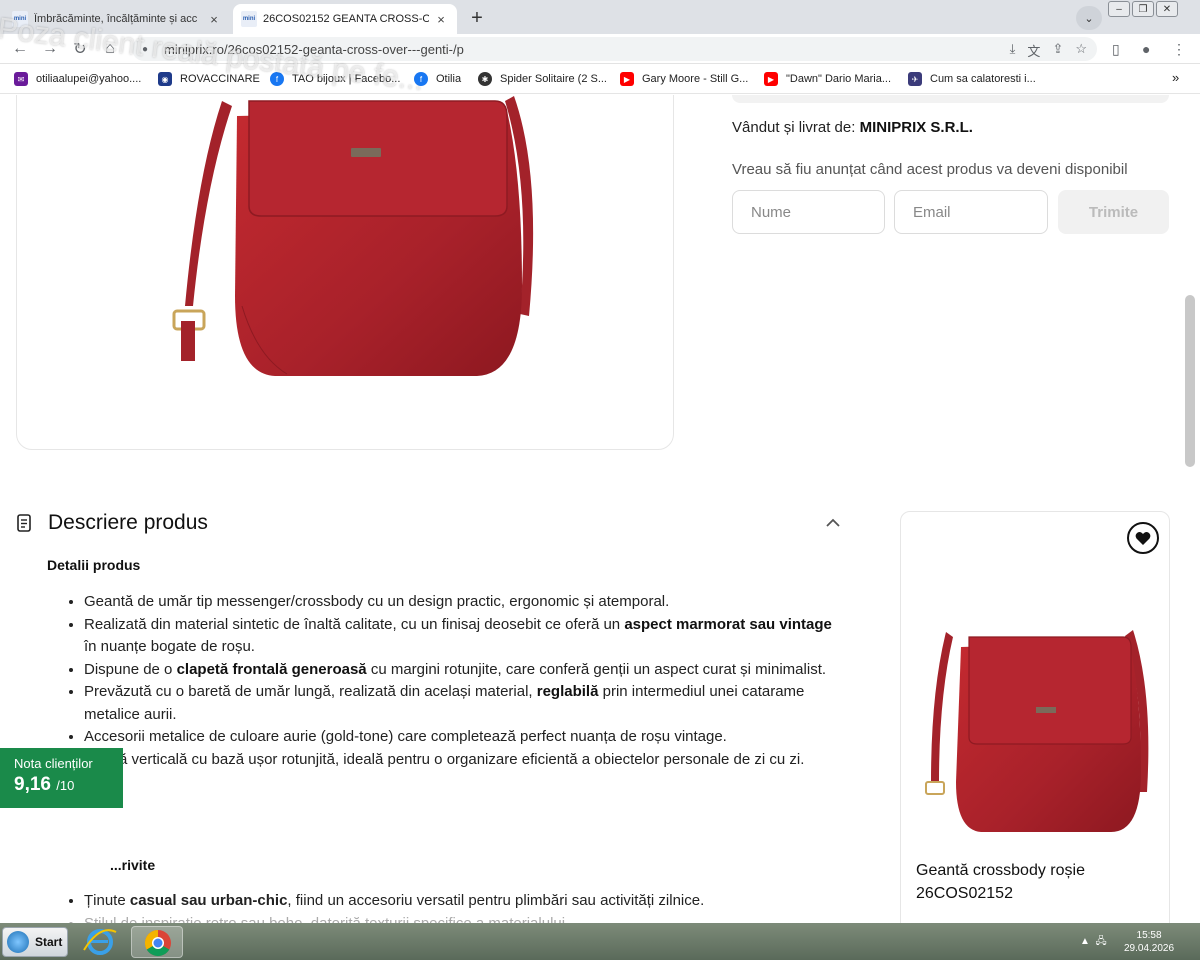  Describe the element at coordinates (915, 79) in the screenshot. I see `bookmark-icon: ✈` at that location.